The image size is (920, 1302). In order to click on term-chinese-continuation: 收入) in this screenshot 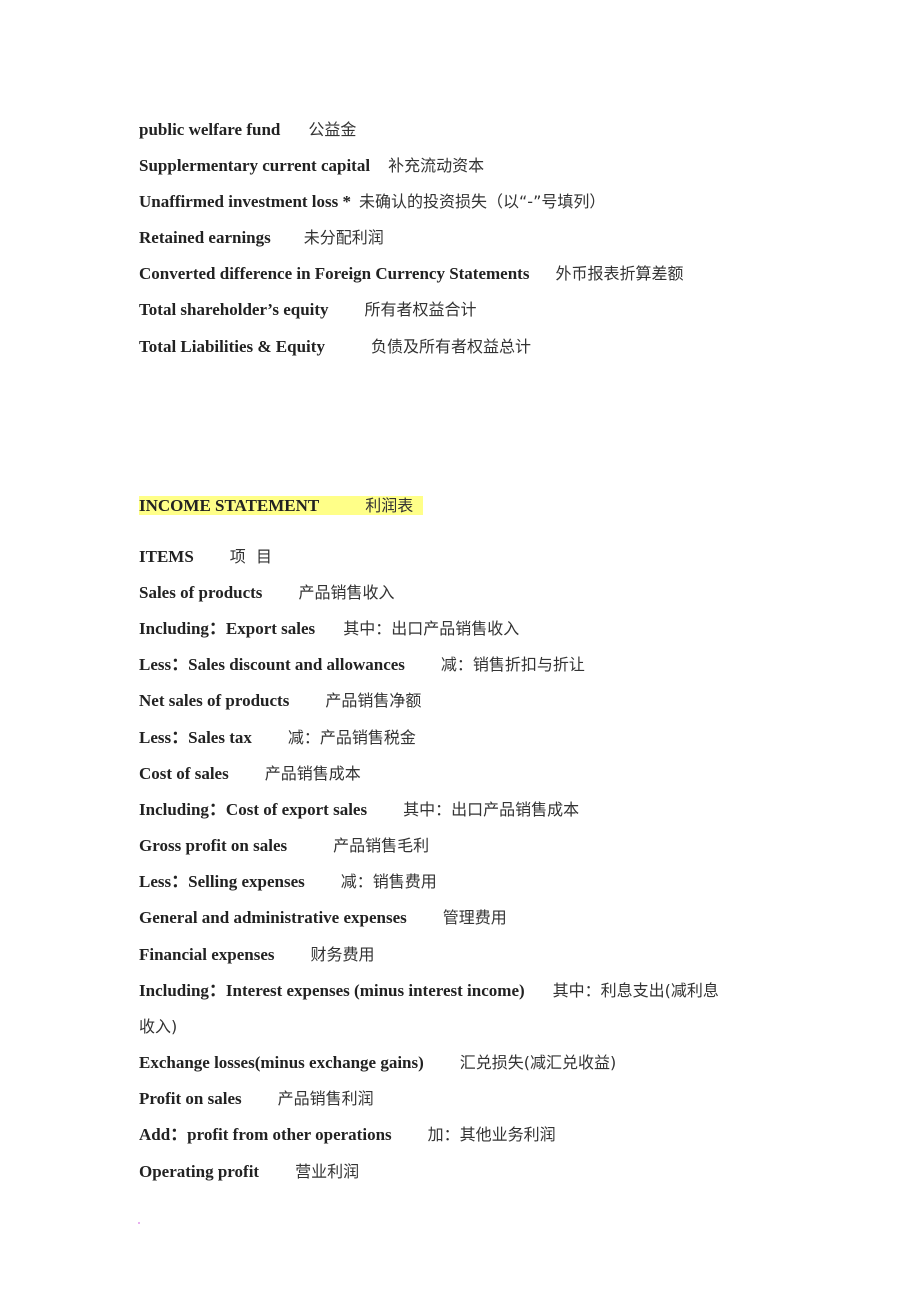, I will do `click(158, 1026)`.